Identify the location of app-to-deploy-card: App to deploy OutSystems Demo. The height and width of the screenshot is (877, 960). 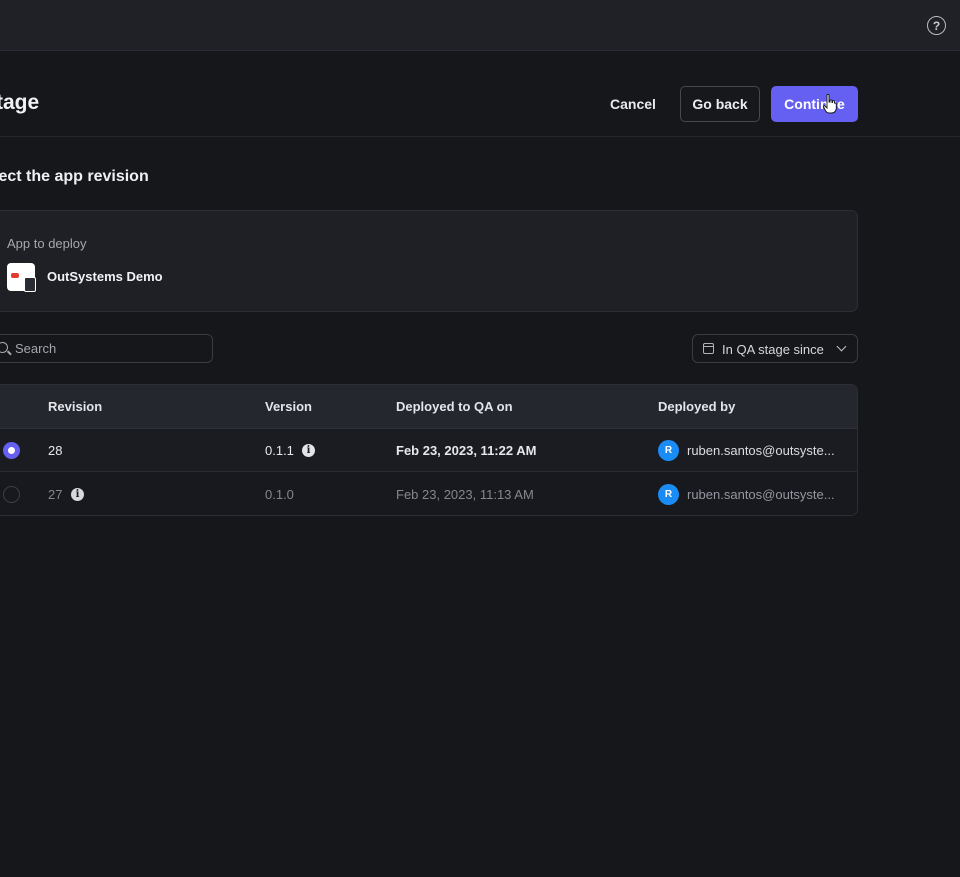
(429, 261).